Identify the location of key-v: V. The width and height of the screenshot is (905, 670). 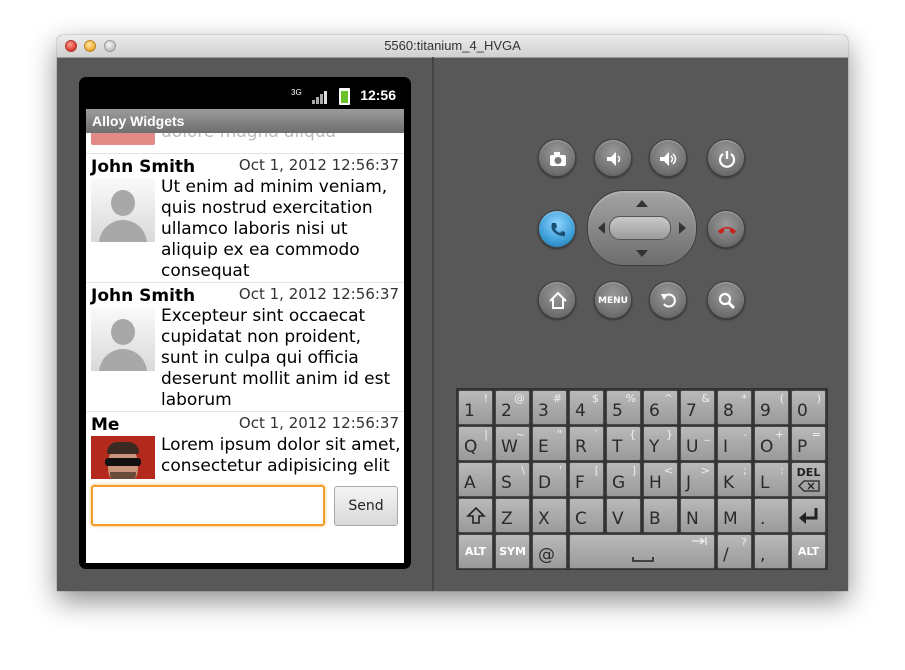
(623, 515).